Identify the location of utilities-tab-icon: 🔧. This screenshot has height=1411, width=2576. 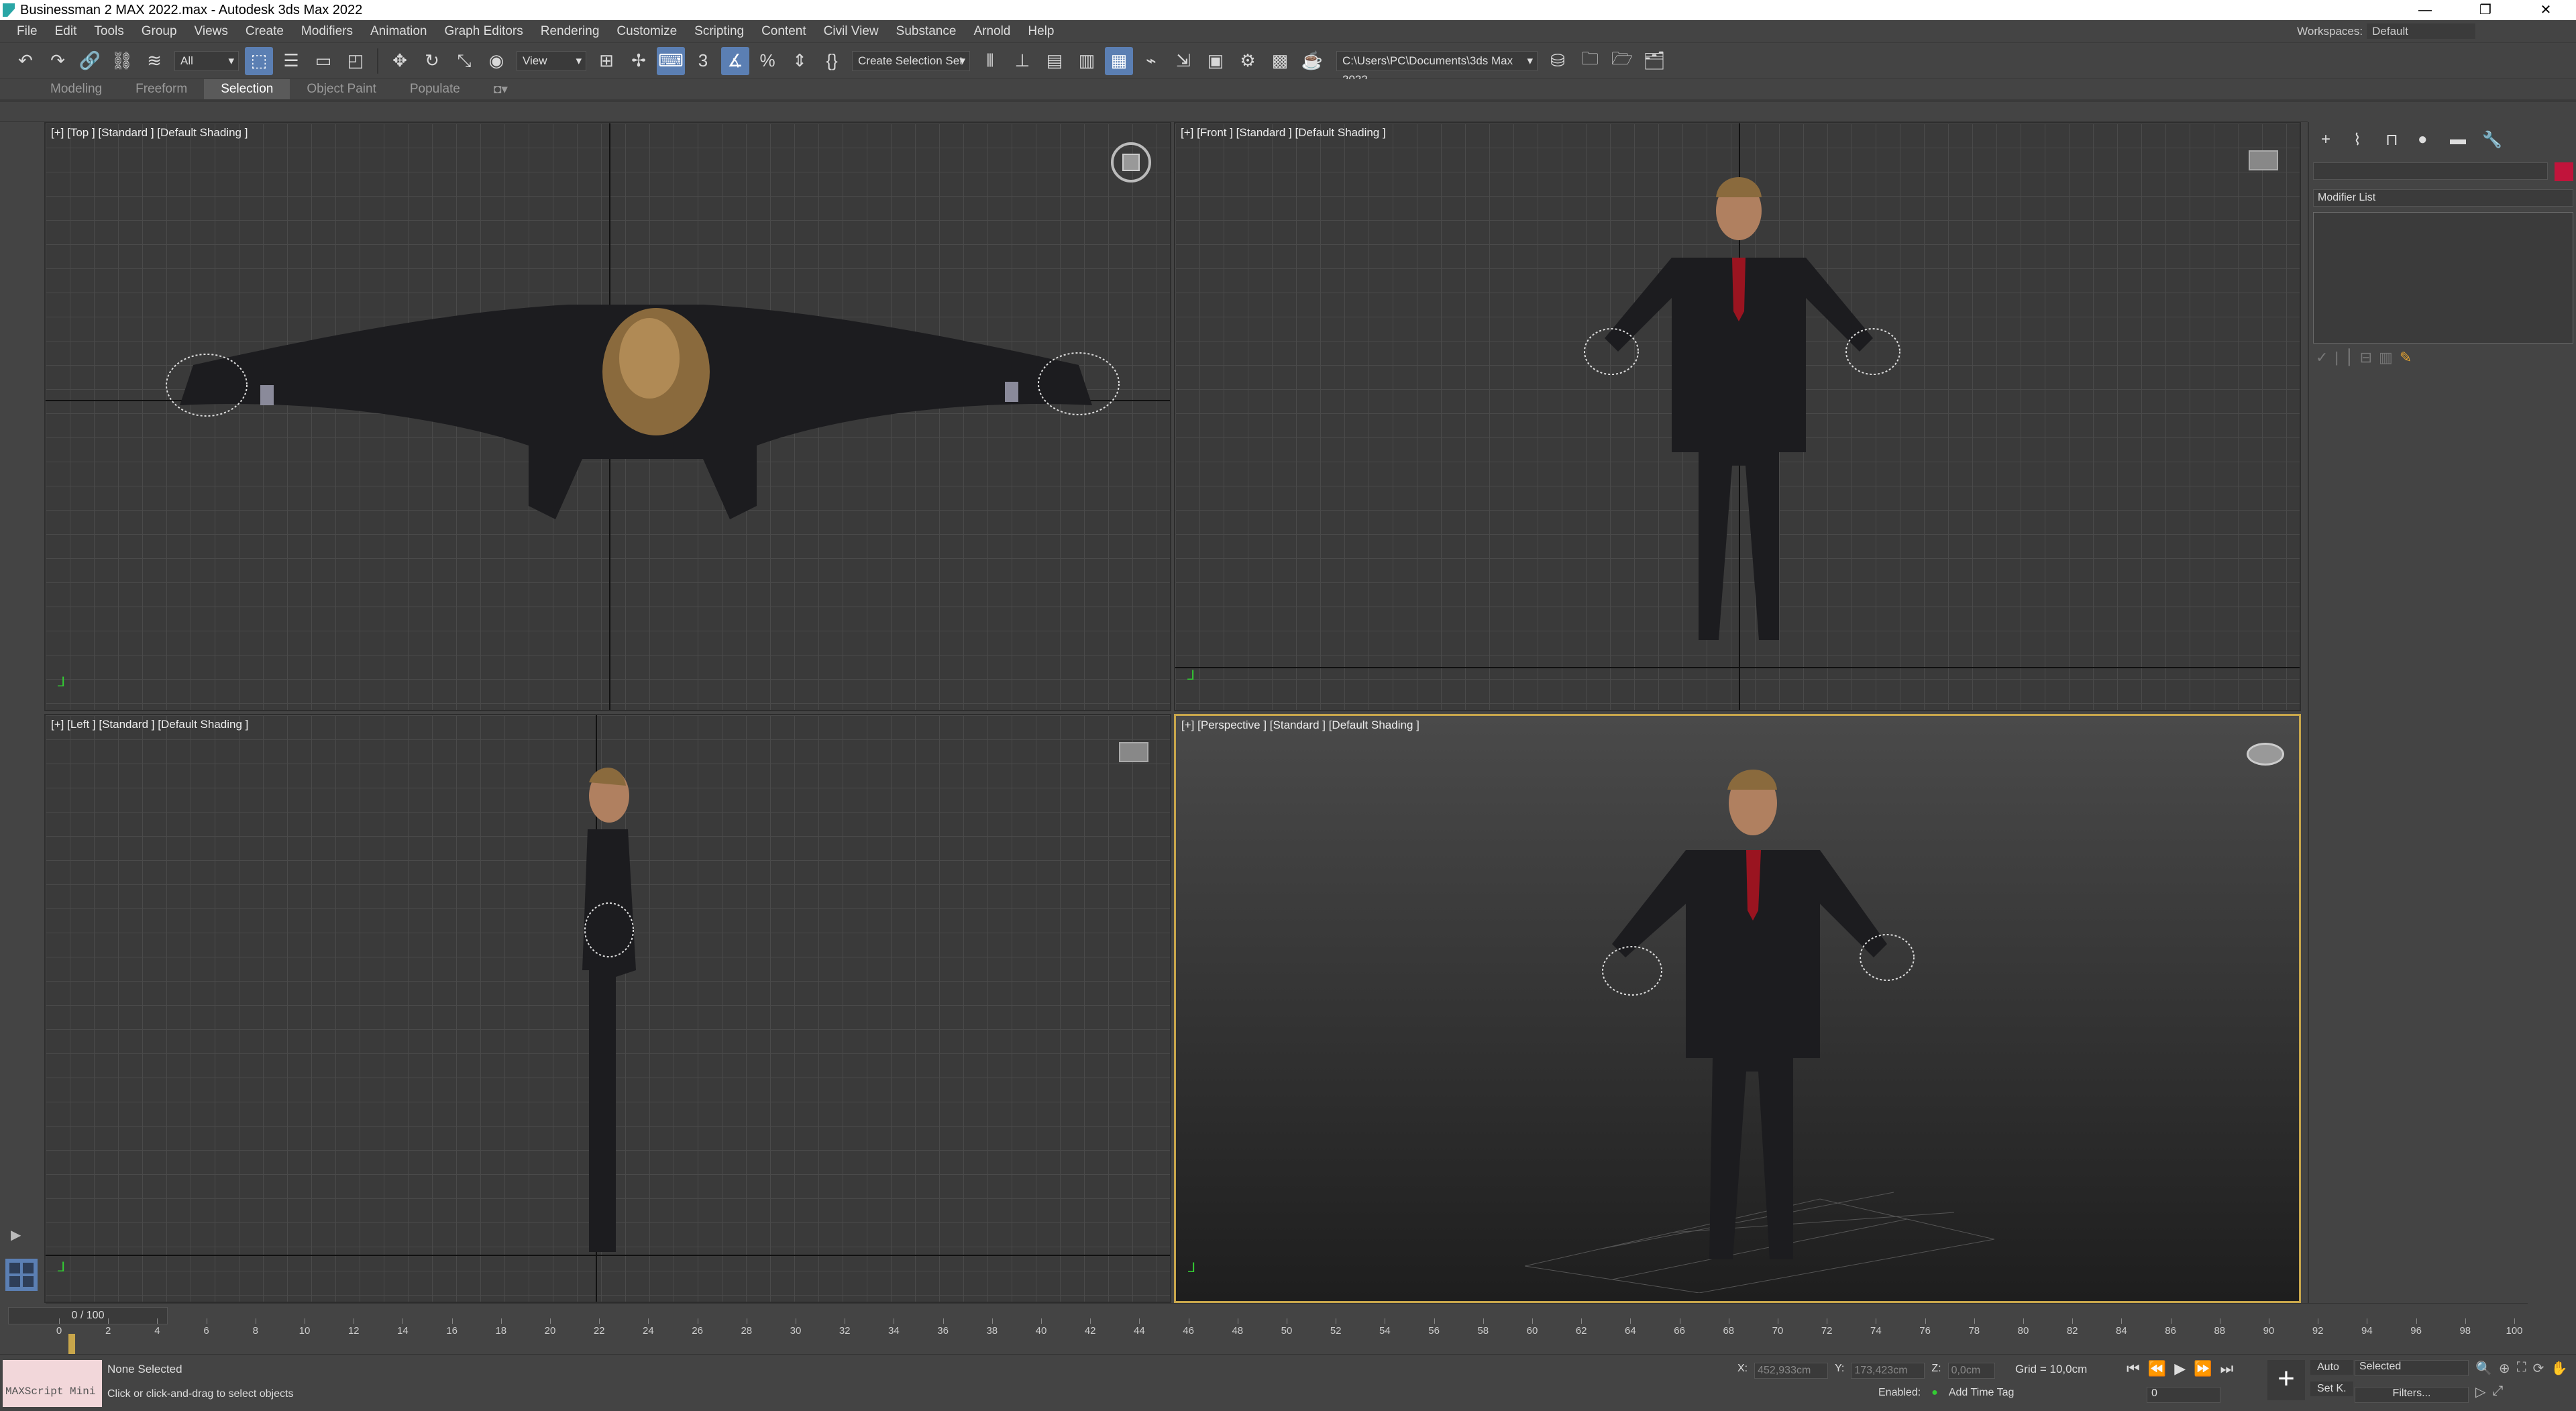
(2498, 140).